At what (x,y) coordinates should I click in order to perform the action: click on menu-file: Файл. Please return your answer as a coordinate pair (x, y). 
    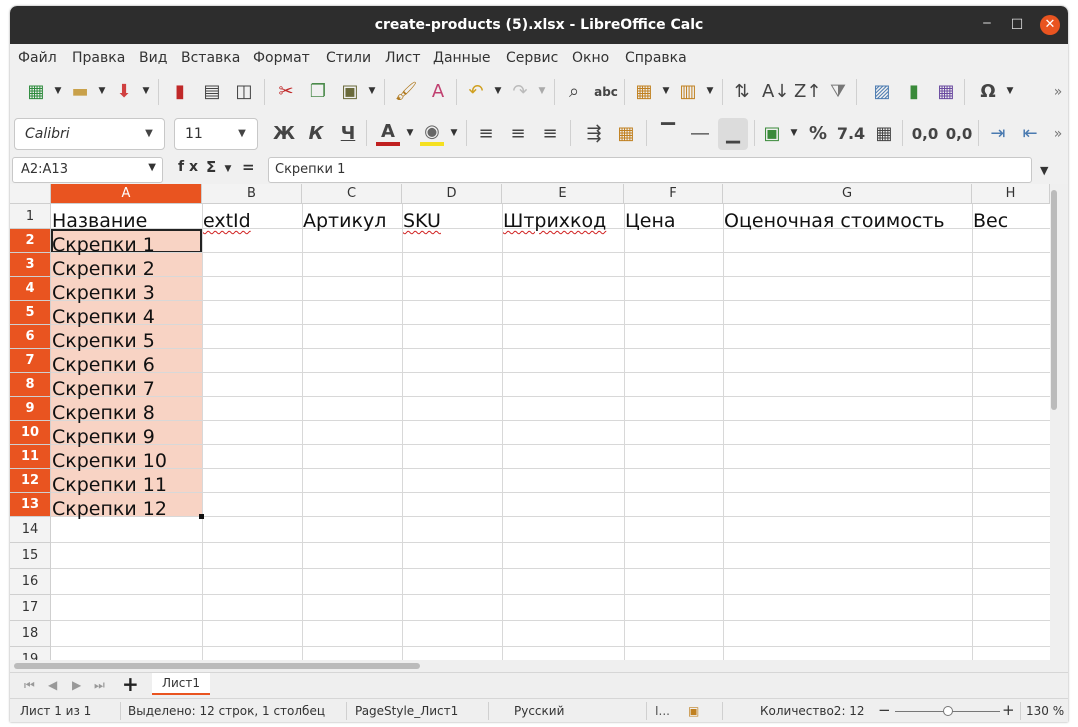
    Looking at the image, I should click on (37, 58).